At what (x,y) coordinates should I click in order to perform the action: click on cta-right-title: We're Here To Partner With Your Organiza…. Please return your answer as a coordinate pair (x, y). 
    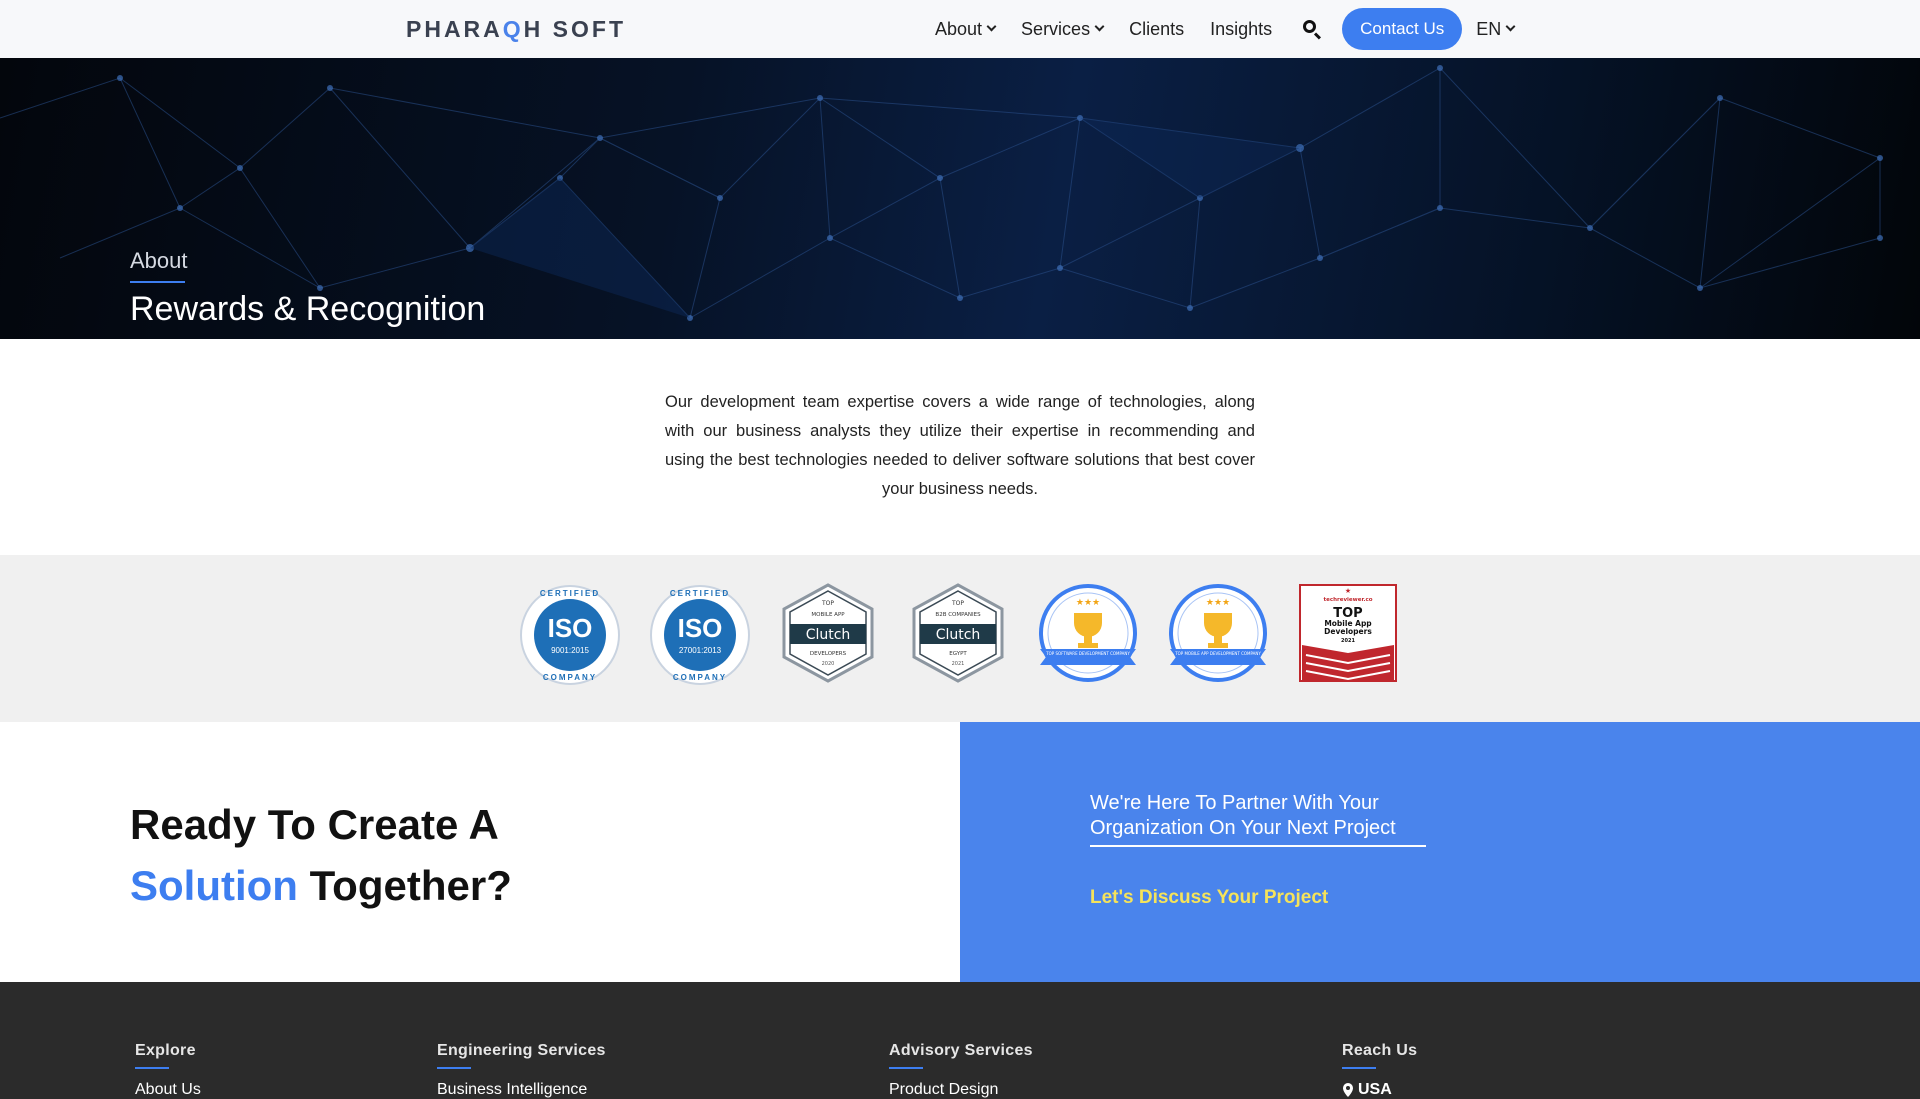
    Looking at the image, I should click on (1243, 815).